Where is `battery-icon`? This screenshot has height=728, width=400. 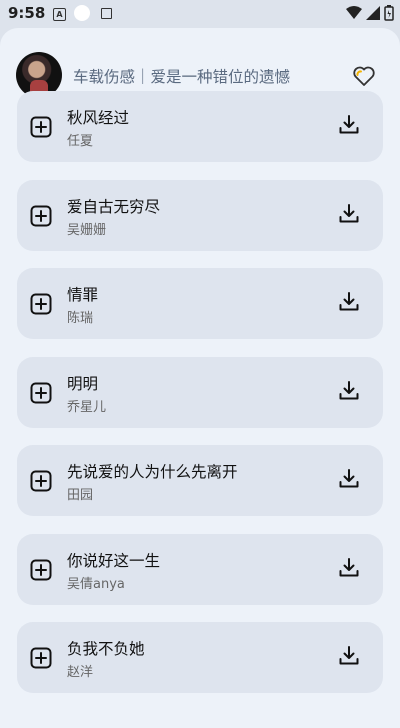 battery-icon is located at coordinates (389, 13).